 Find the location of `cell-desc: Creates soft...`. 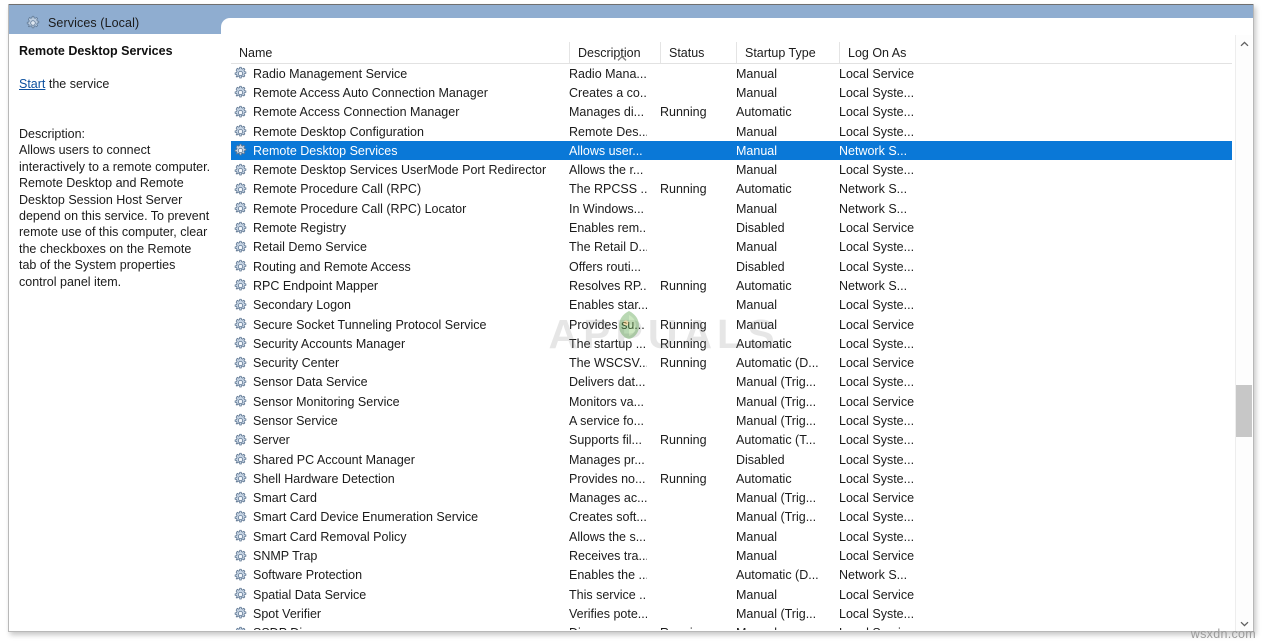

cell-desc: Creates soft... is located at coordinates (608, 517).